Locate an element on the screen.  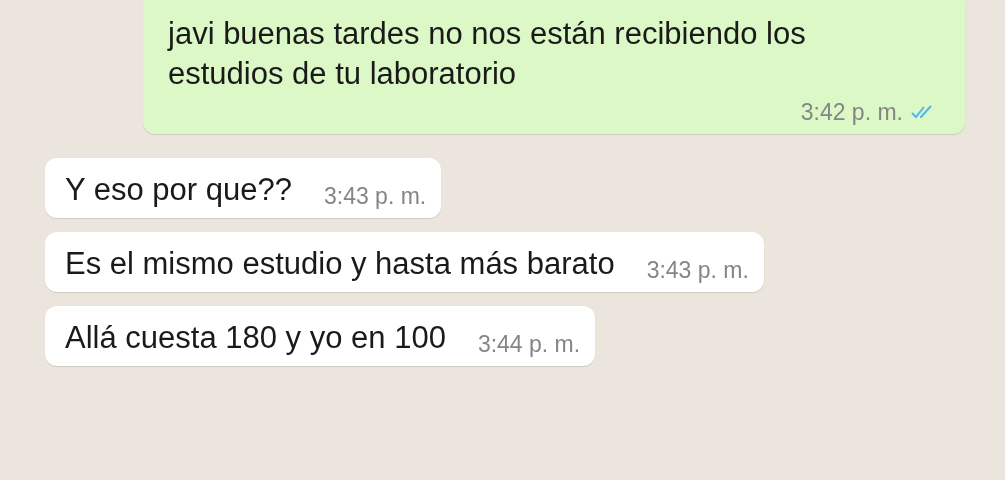
message-text: Allá cuesta 180 y yo en 100 is located at coordinates (255, 338).